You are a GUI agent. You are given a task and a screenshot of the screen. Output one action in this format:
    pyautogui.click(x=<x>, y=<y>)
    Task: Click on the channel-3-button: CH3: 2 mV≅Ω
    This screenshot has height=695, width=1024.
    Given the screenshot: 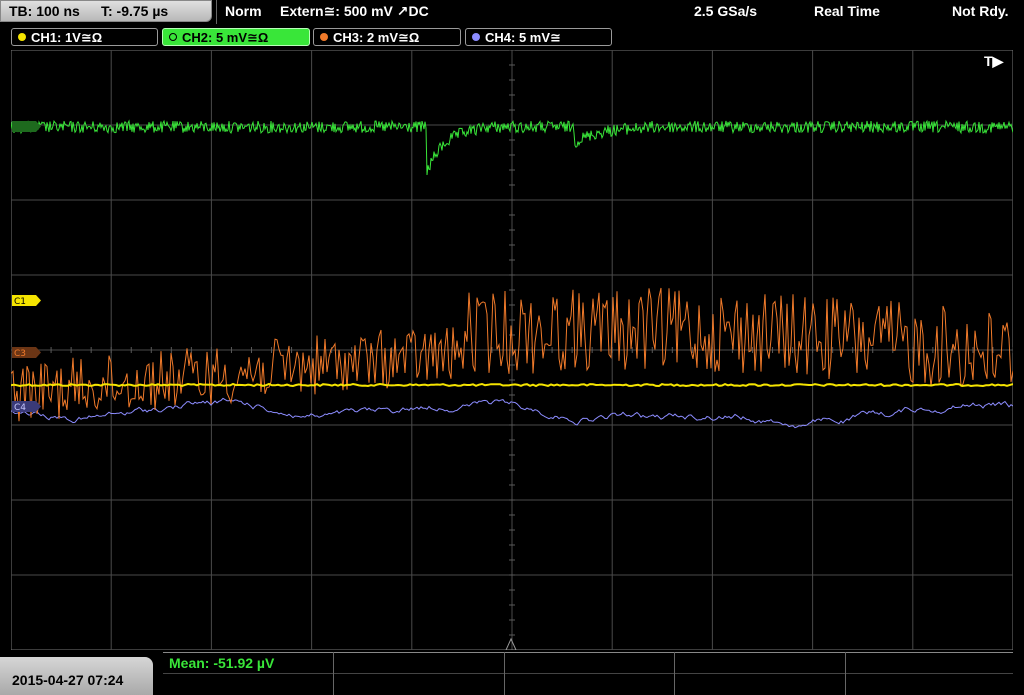 What is the action you would take?
    pyautogui.click(x=387, y=37)
    